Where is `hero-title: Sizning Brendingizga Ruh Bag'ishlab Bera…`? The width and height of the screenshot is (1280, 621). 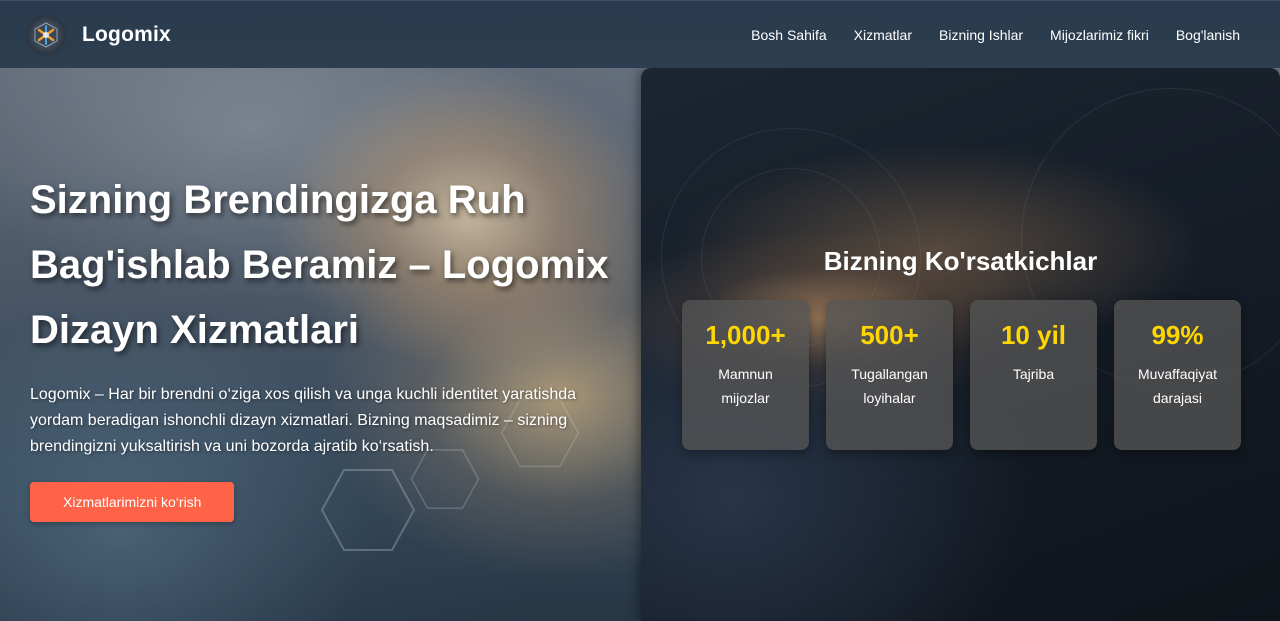 hero-title: Sizning Brendingizga Ruh Bag'ishlab Bera… is located at coordinates (319, 265).